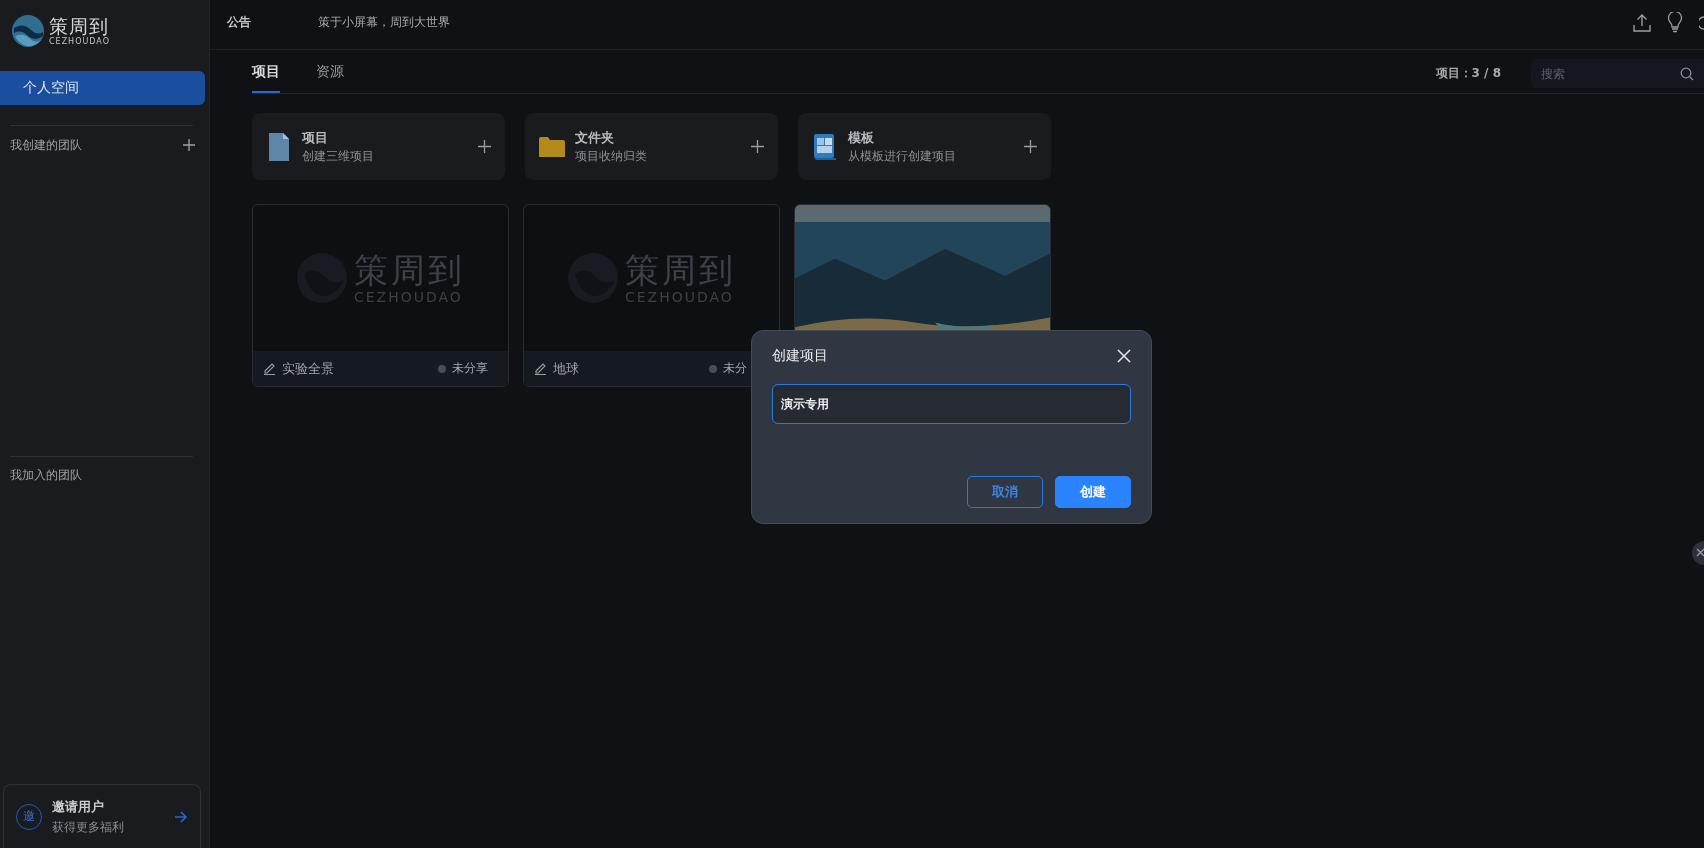 The width and height of the screenshot is (1704, 848). What do you see at coordinates (902, 156) in the screenshot?
I see `card-subtitle: 从模板进行创建项目` at bounding box center [902, 156].